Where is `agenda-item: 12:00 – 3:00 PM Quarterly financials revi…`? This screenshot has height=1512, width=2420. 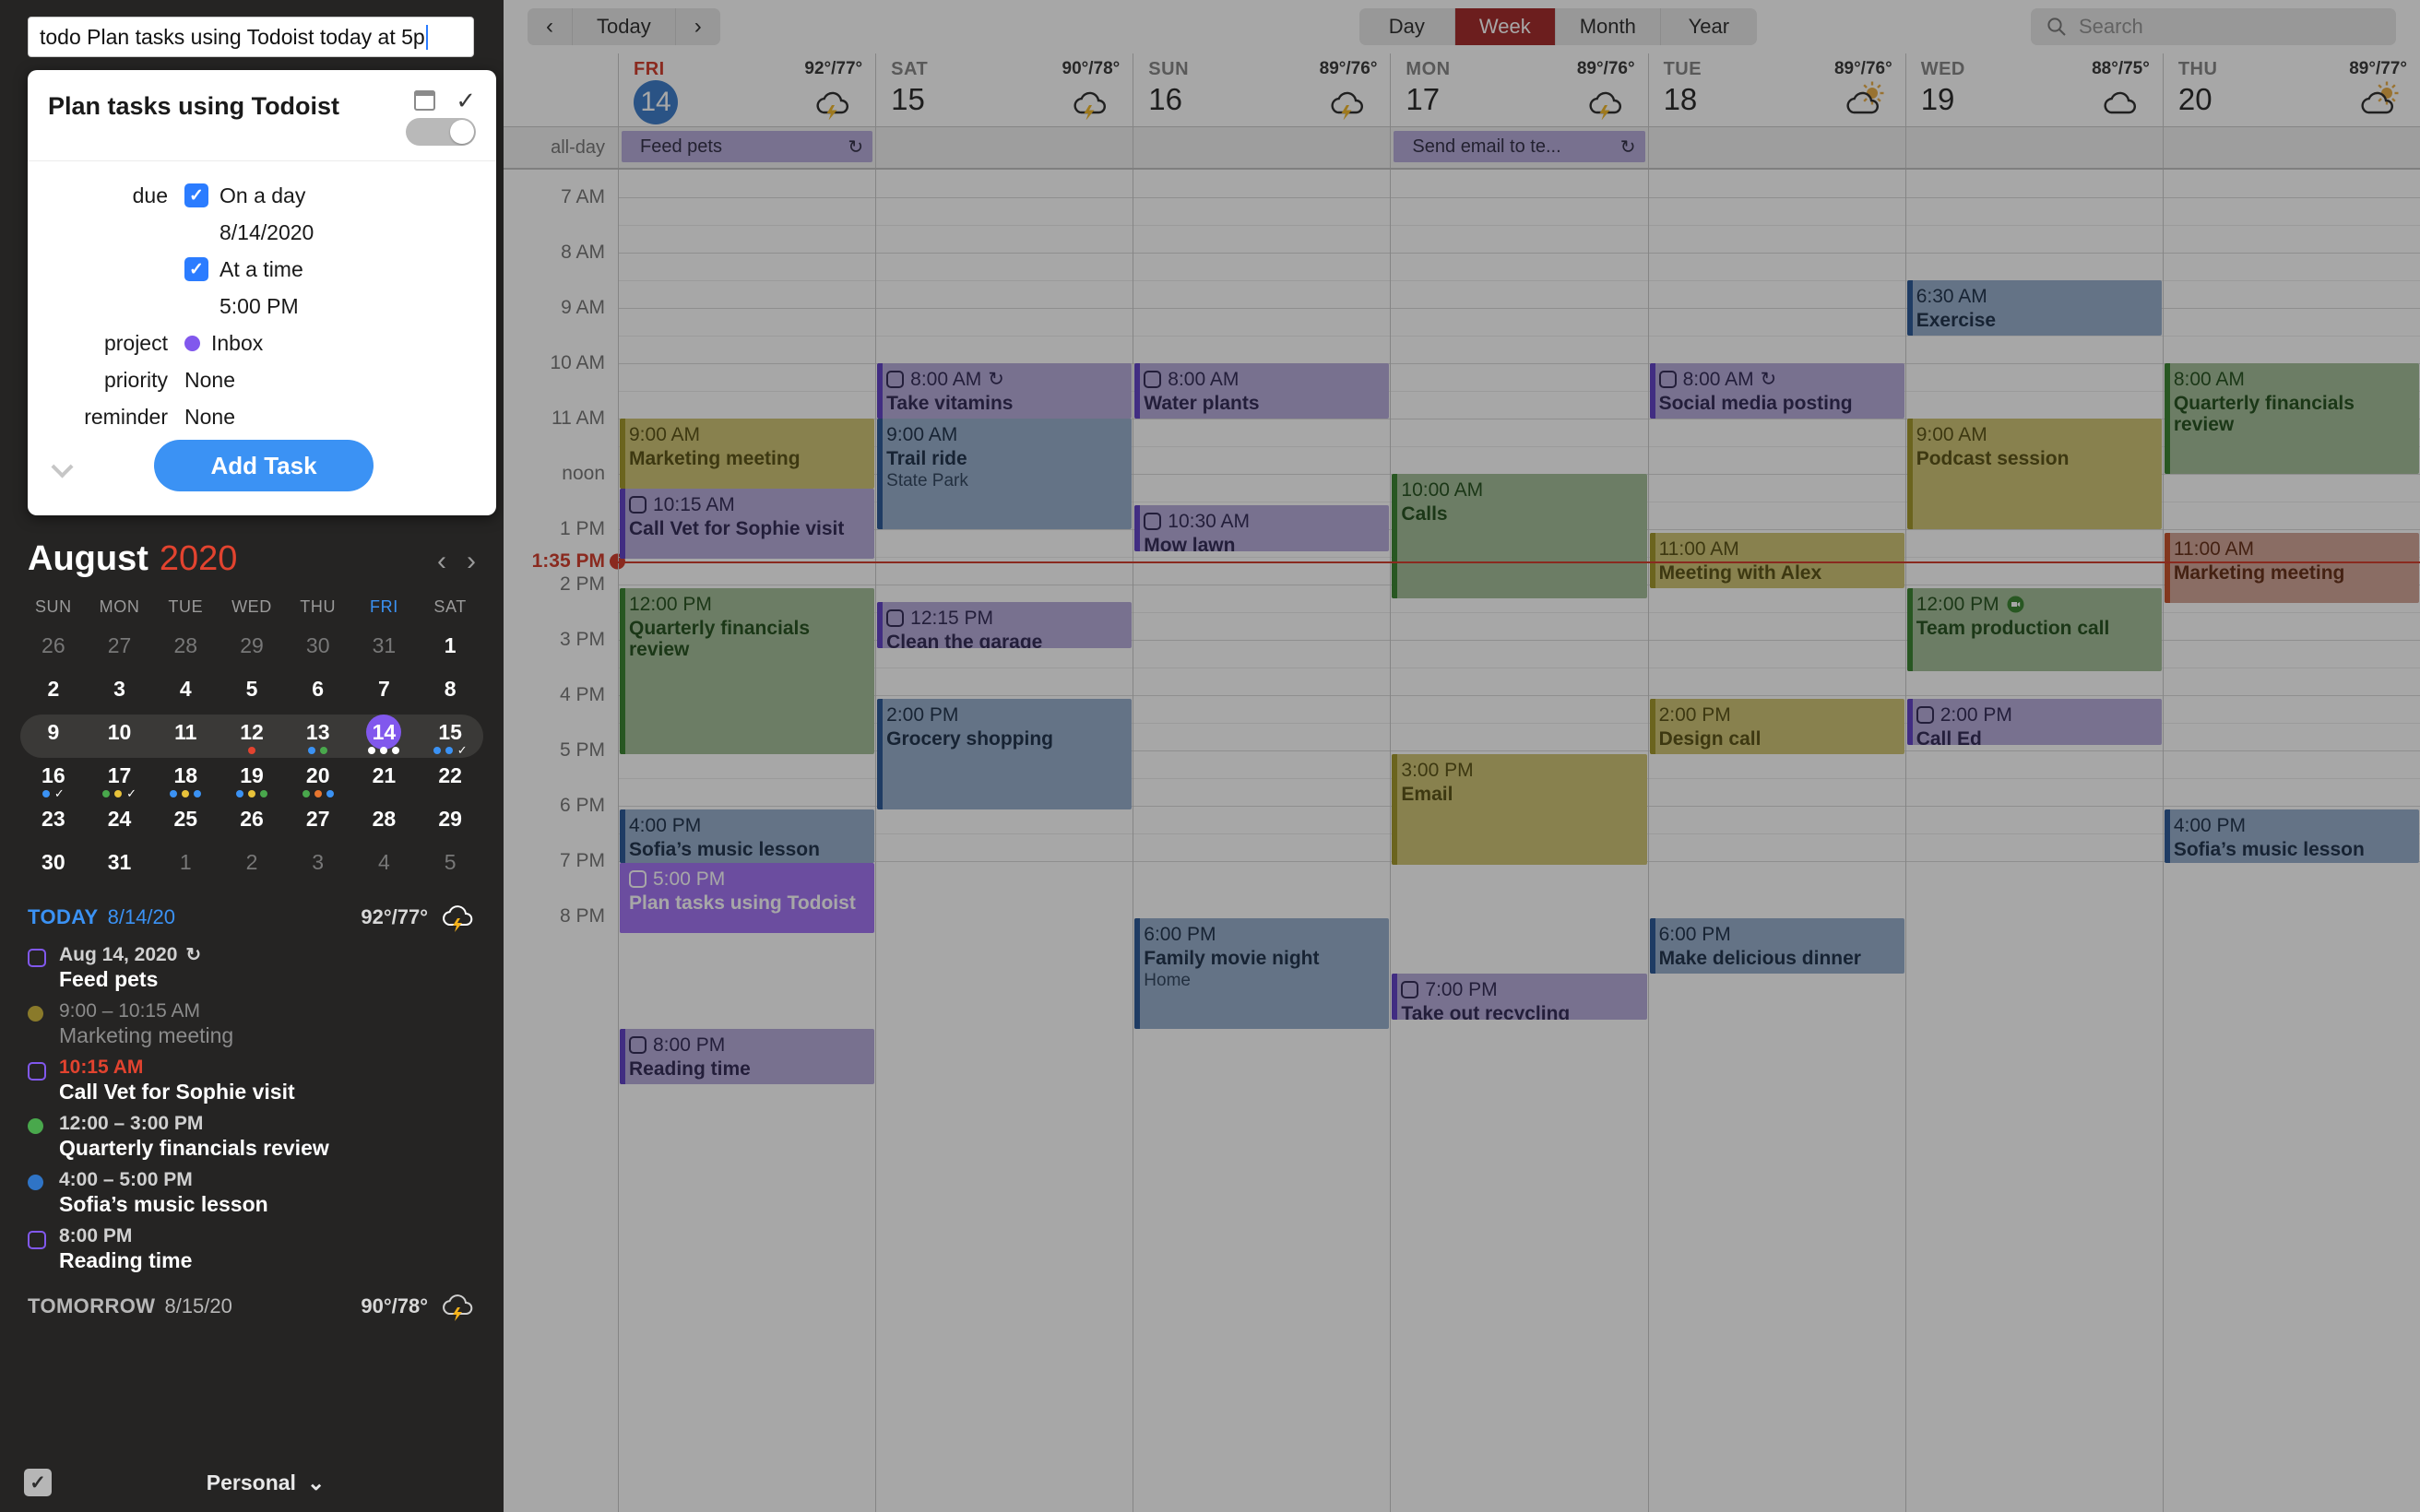
agenda-item: 12:00 – 3:00 PM Quarterly financials revi… is located at coordinates (252, 1137).